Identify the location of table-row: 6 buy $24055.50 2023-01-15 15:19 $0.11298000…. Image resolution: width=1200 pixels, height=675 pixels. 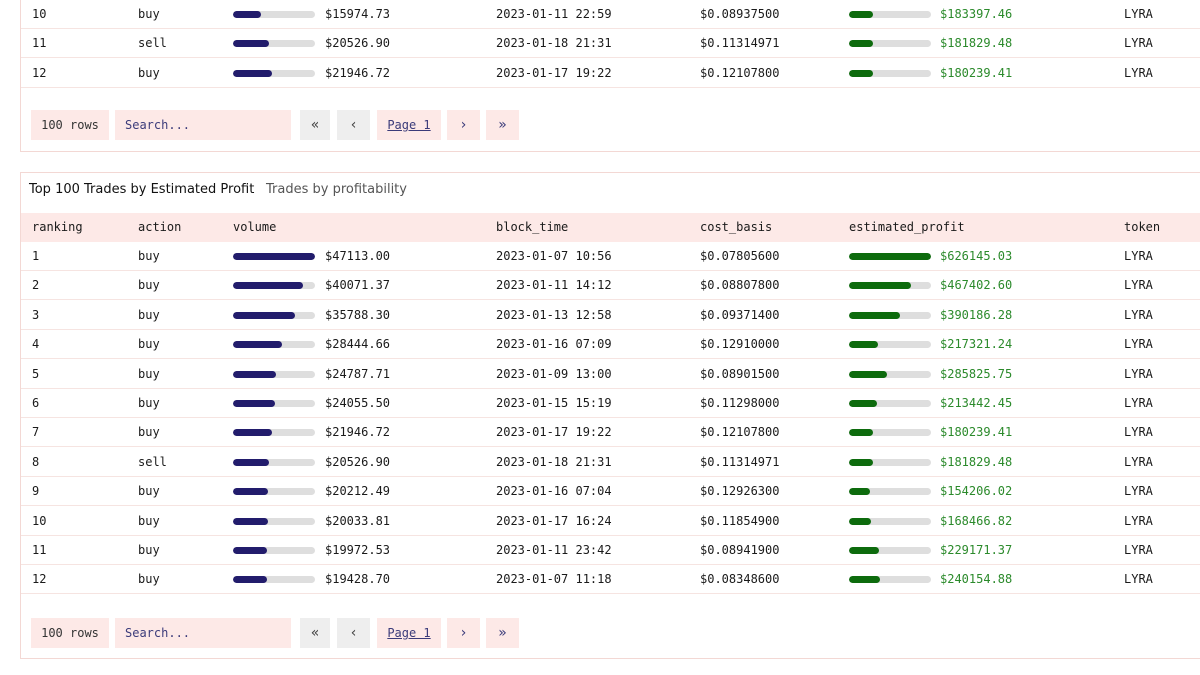
(610, 403).